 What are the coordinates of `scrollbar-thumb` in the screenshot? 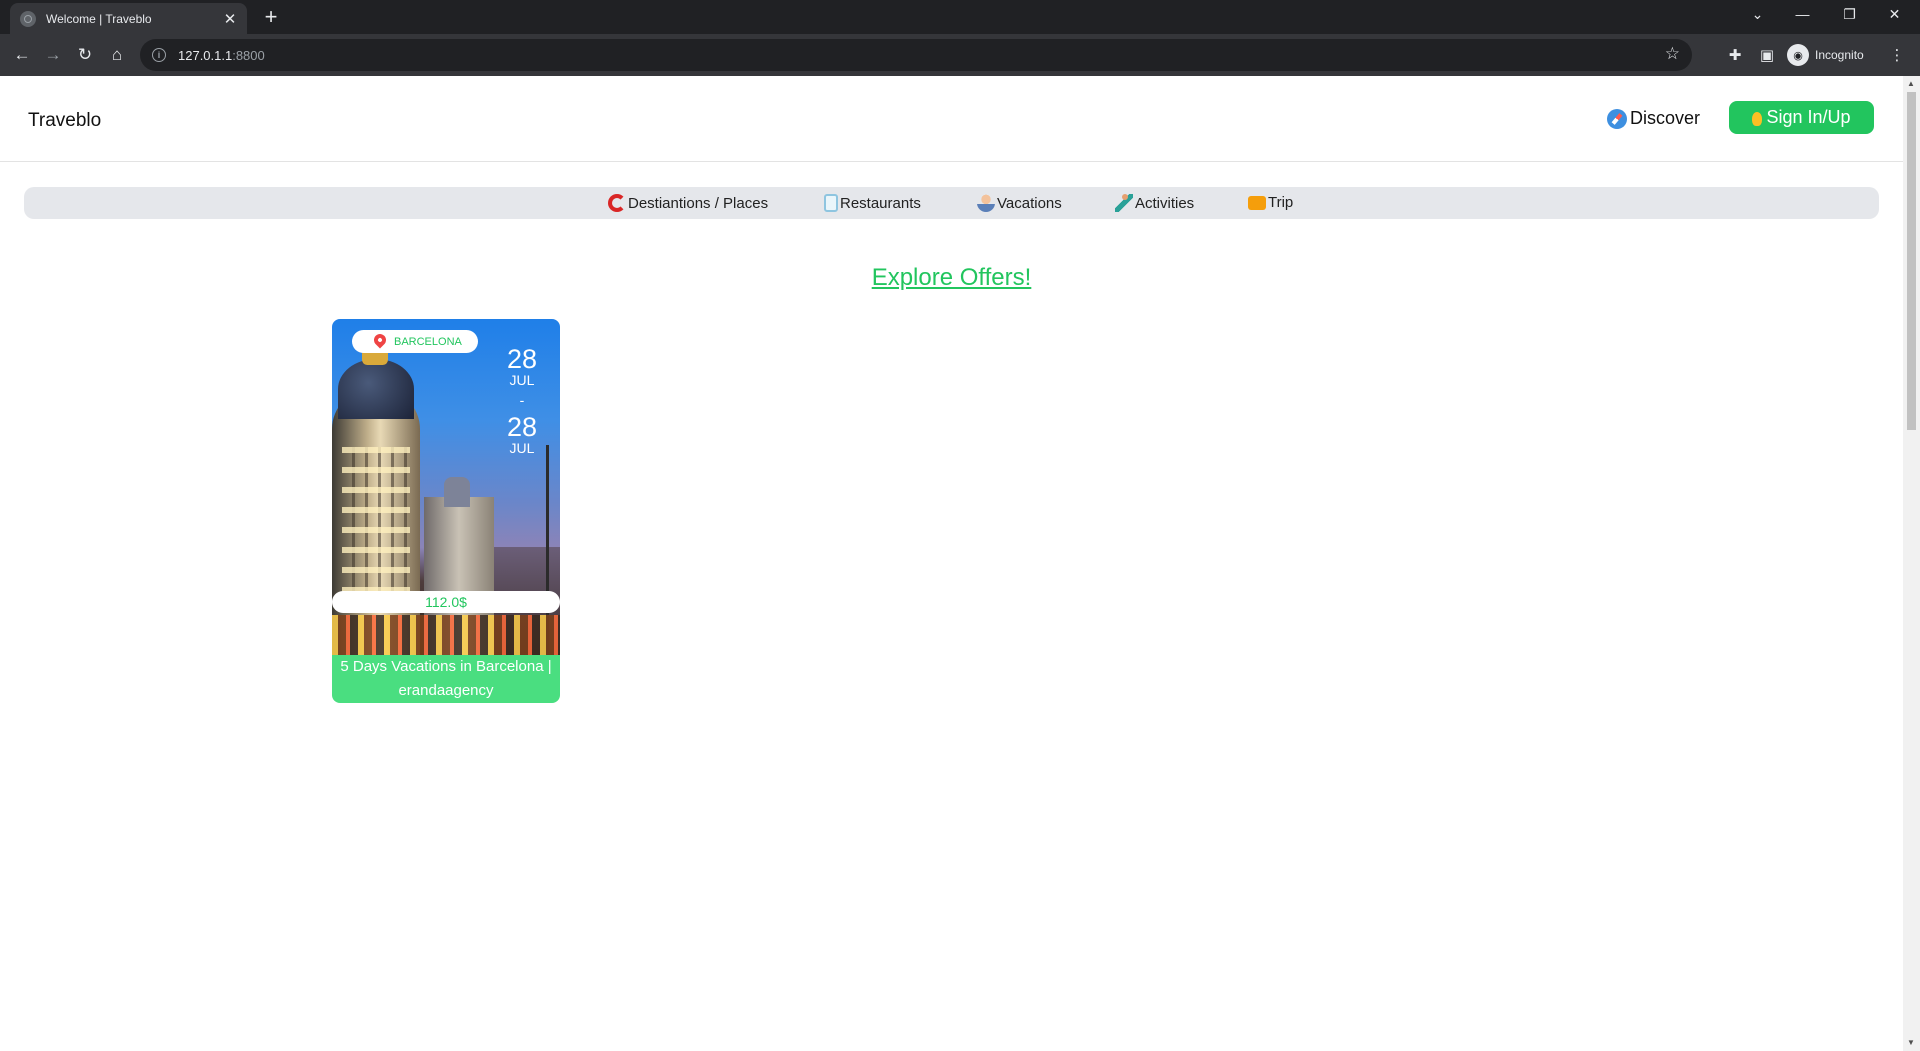 It's located at (1911, 261).